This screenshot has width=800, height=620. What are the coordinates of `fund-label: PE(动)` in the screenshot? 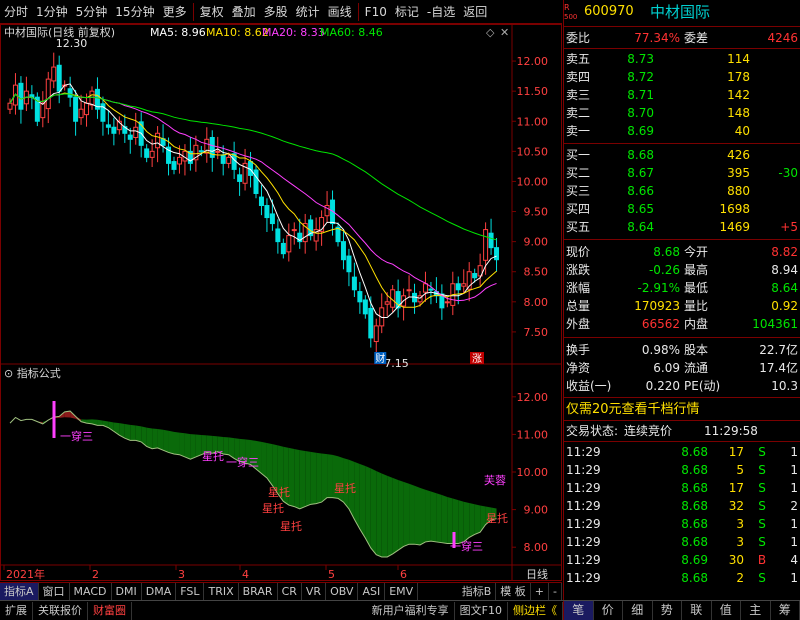 It's located at (702, 386).